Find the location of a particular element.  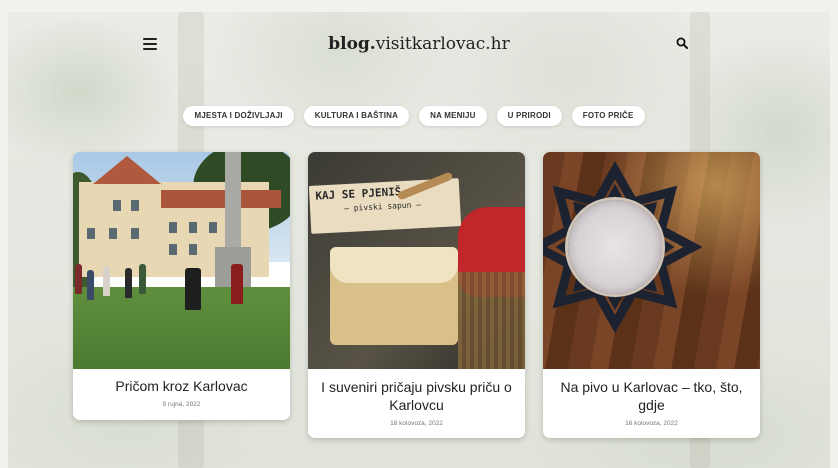

category-u-prirodi: U PRIRODI is located at coordinates (529, 116).